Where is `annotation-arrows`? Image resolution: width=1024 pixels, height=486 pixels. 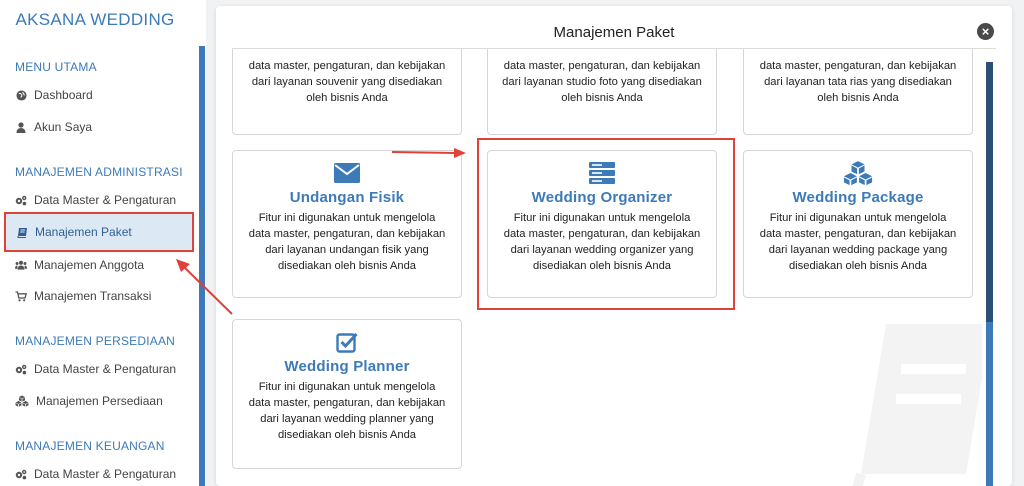 annotation-arrows is located at coordinates (321, 231).